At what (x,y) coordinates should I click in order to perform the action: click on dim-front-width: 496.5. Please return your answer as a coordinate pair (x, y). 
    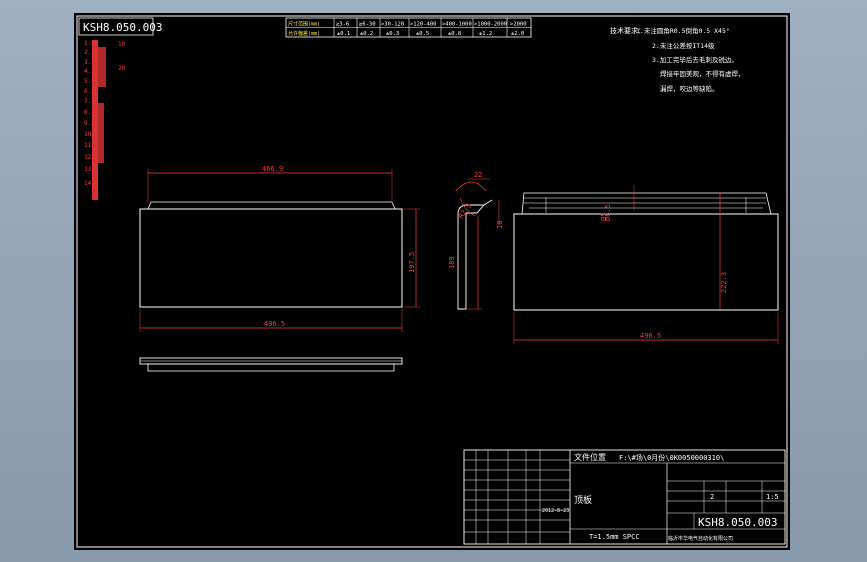
    Looking at the image, I should click on (274, 324).